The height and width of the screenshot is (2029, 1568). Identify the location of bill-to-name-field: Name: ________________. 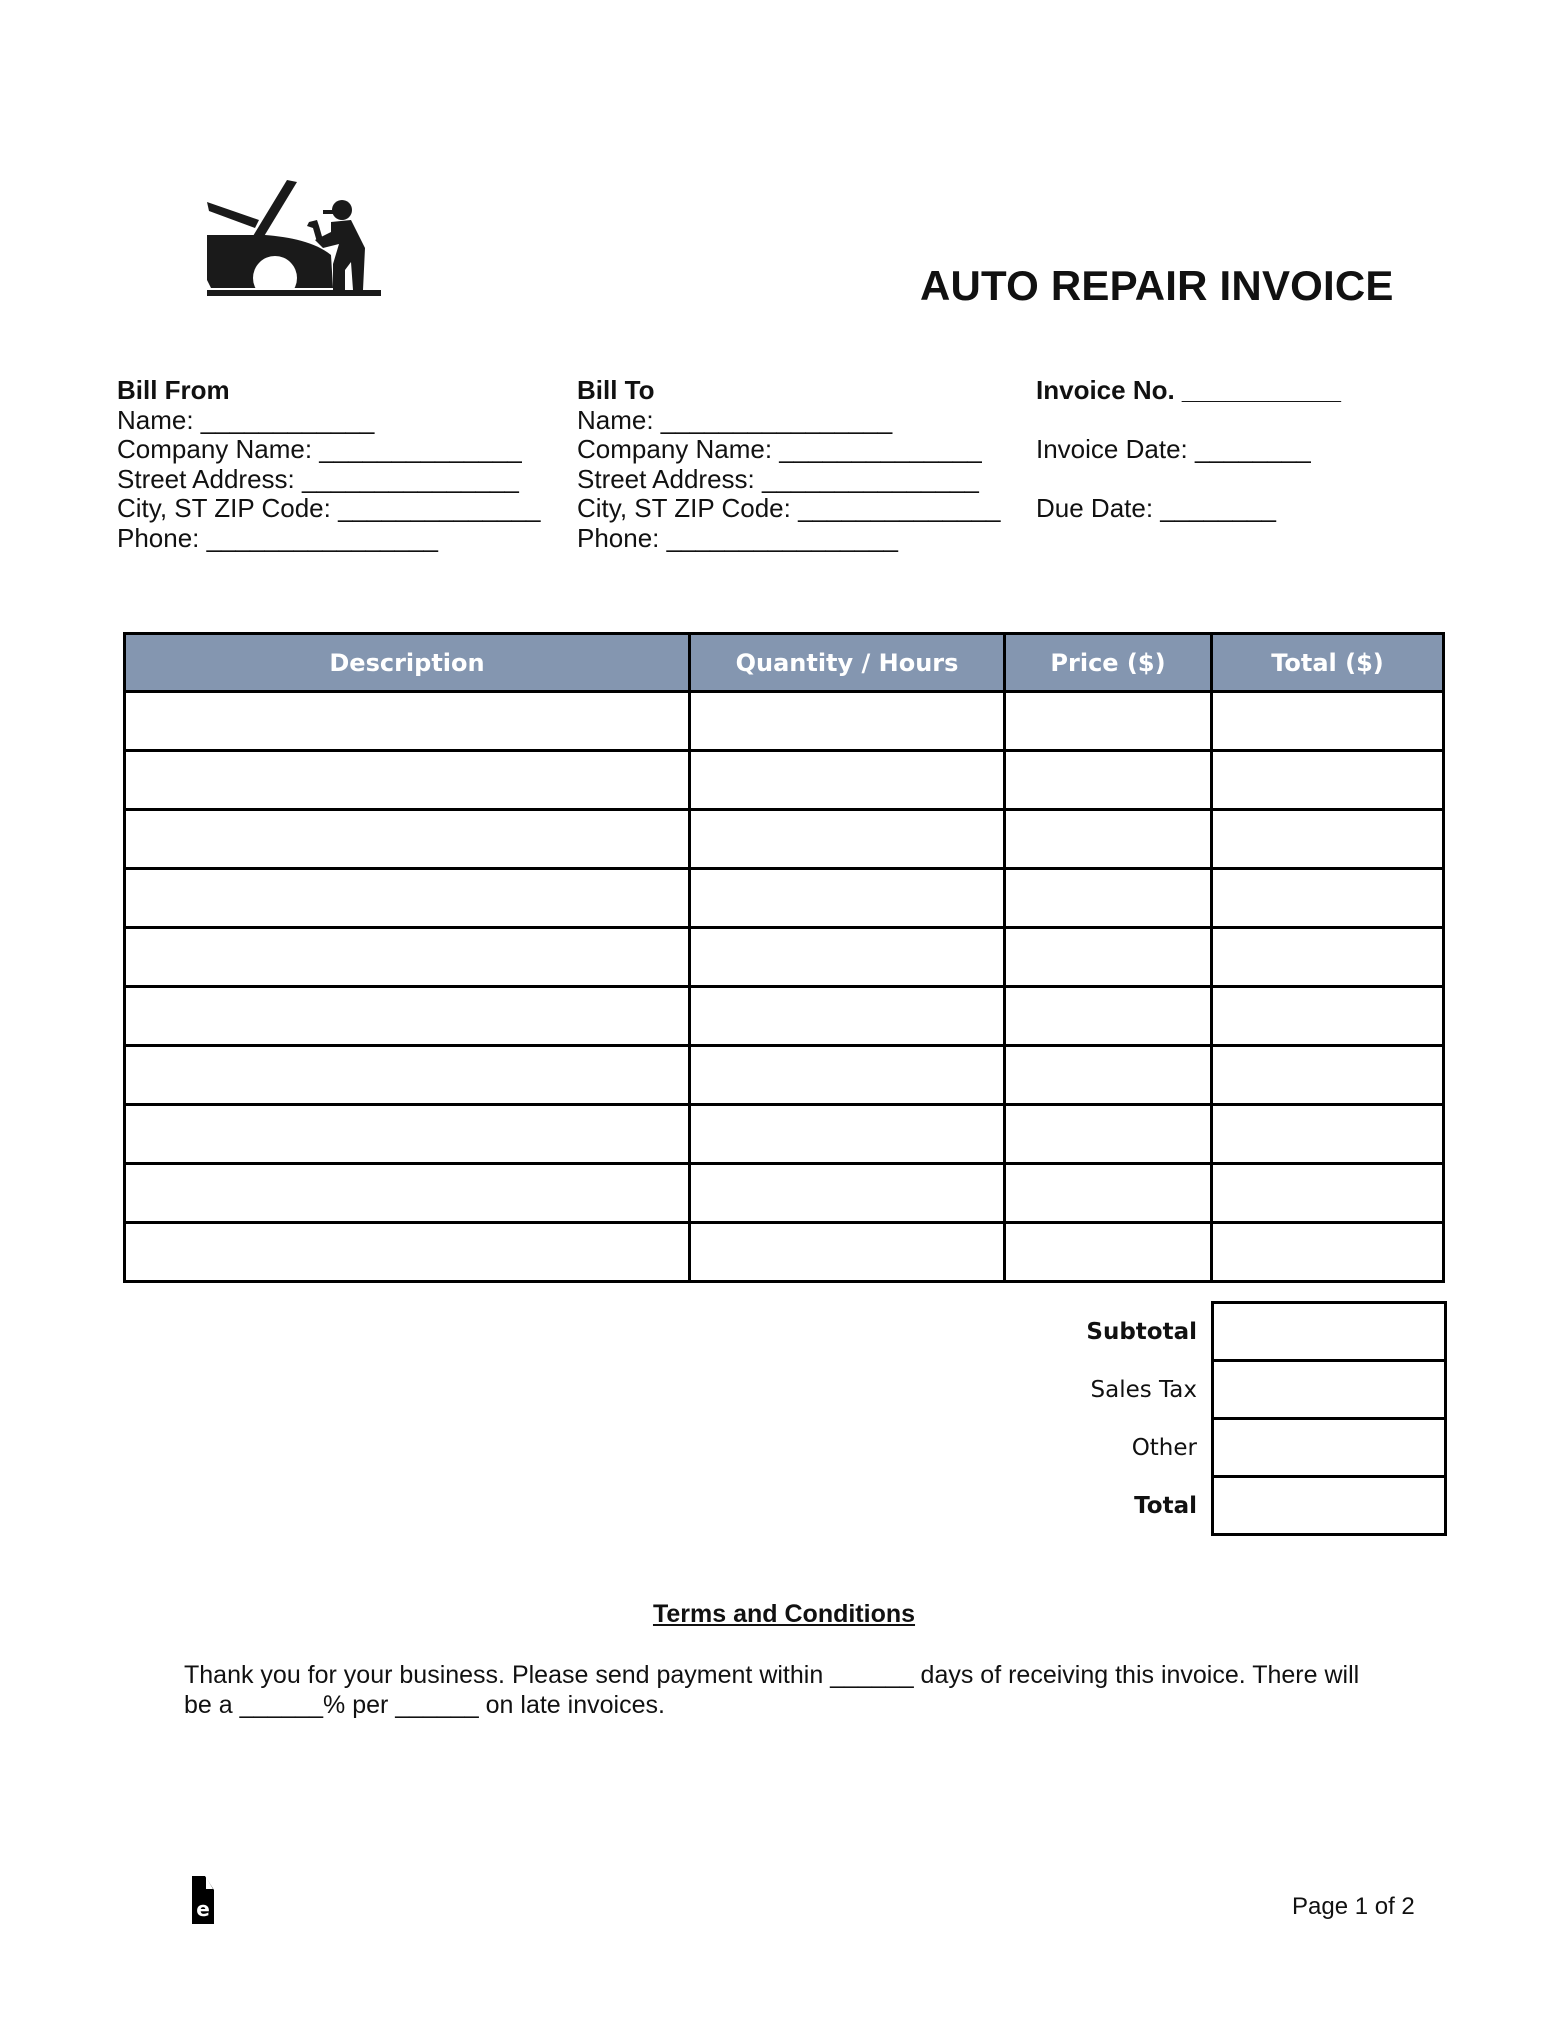
(789, 420).